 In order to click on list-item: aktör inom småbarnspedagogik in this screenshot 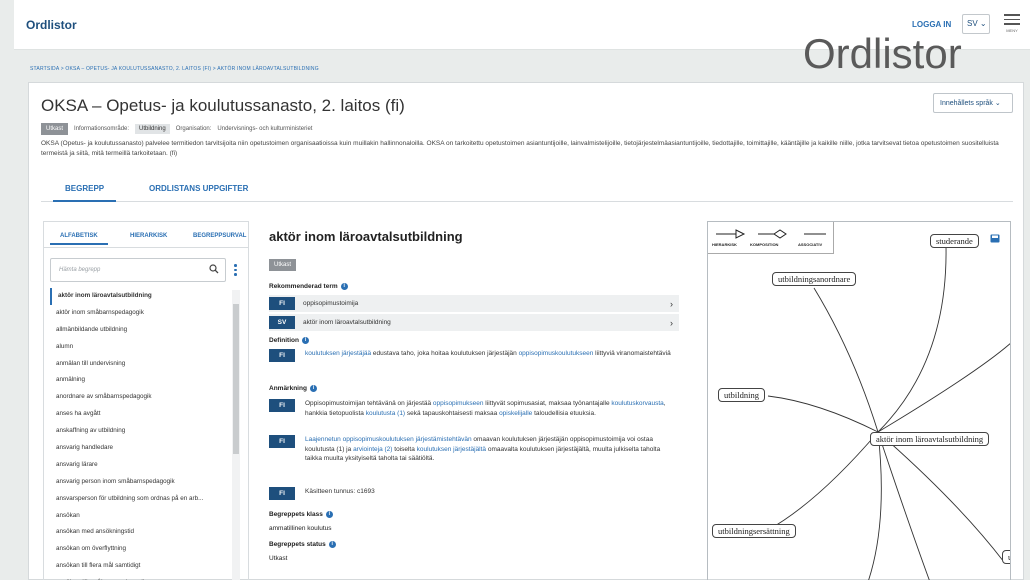, I will do `click(140, 313)`.